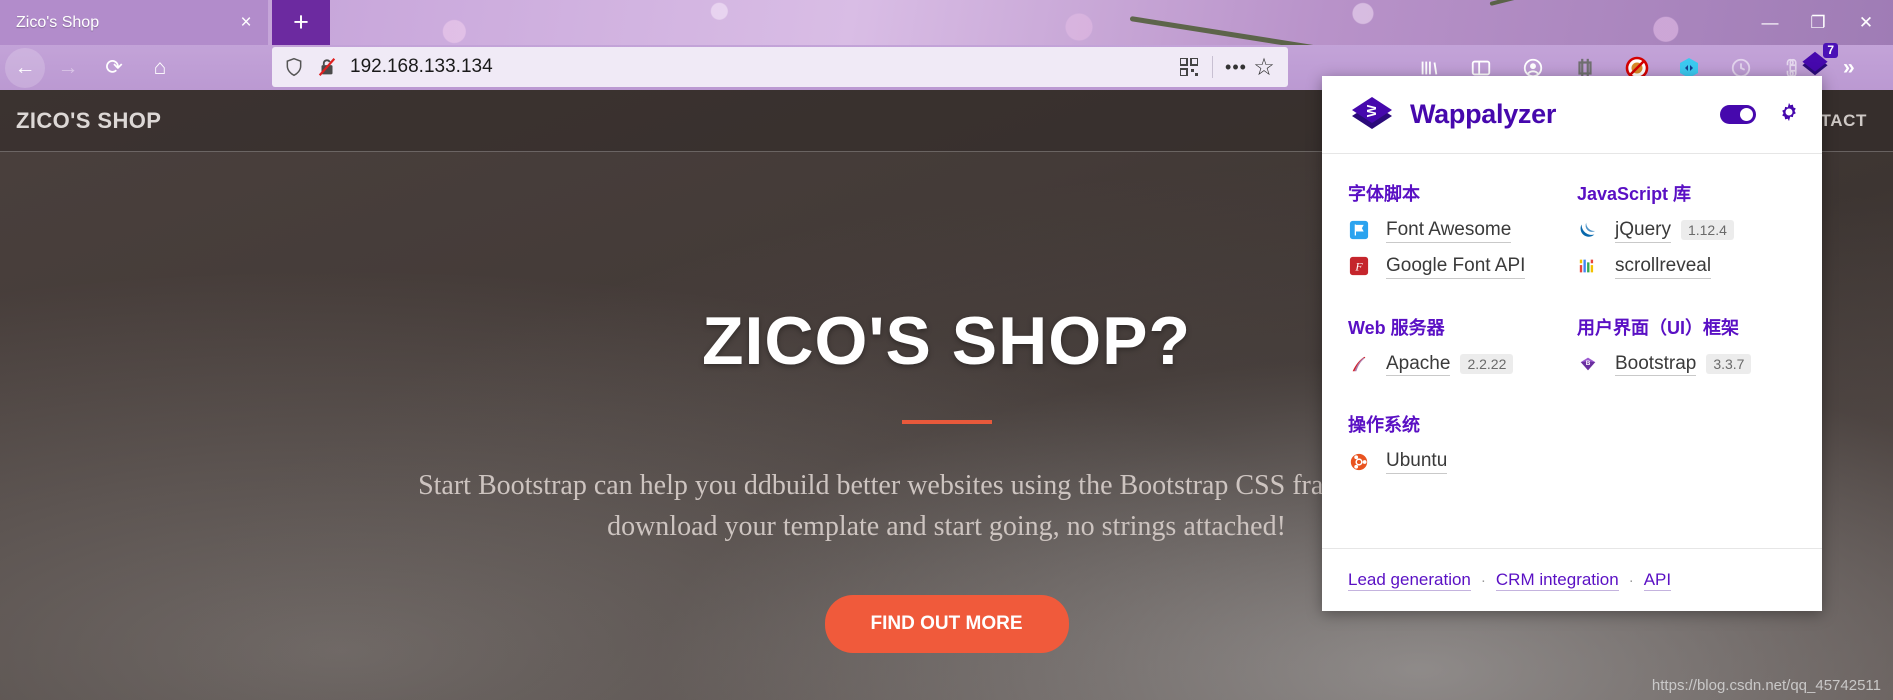  I want to click on maximize-icon: ❐, so click(1818, 23).